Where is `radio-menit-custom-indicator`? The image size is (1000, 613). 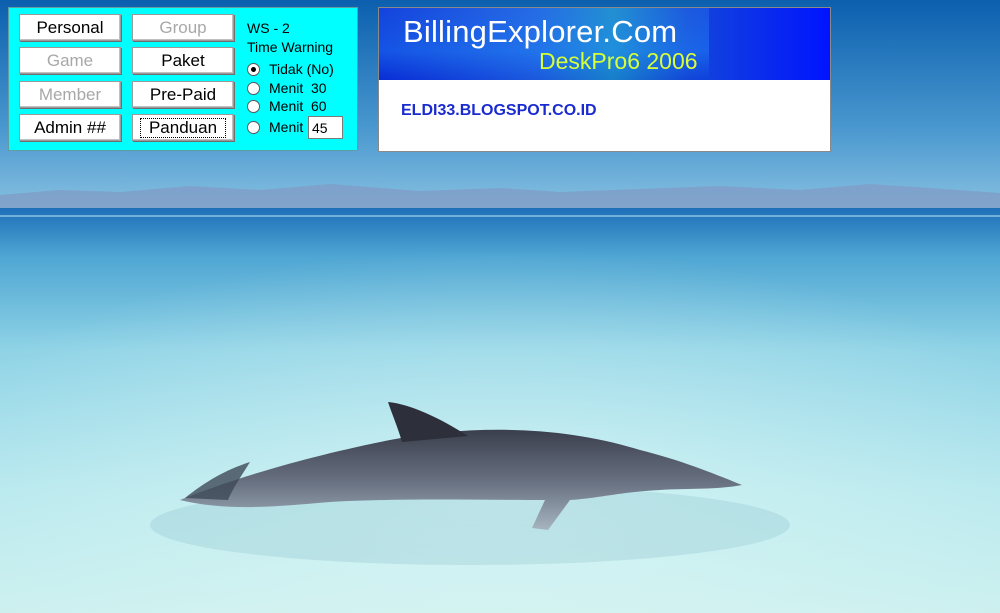 radio-menit-custom-indicator is located at coordinates (253, 127).